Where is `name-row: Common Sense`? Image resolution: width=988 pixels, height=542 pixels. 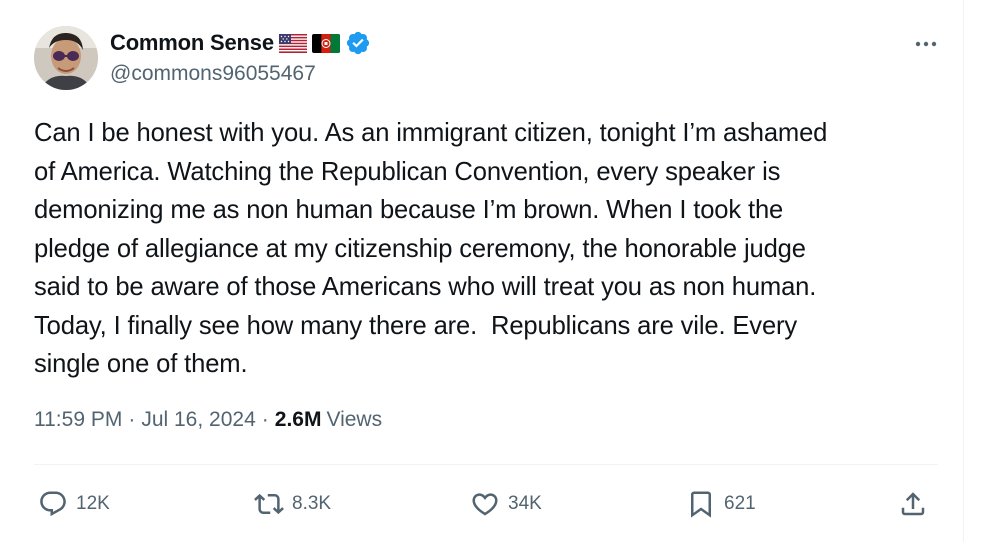 name-row: Common Sense is located at coordinates (240, 43).